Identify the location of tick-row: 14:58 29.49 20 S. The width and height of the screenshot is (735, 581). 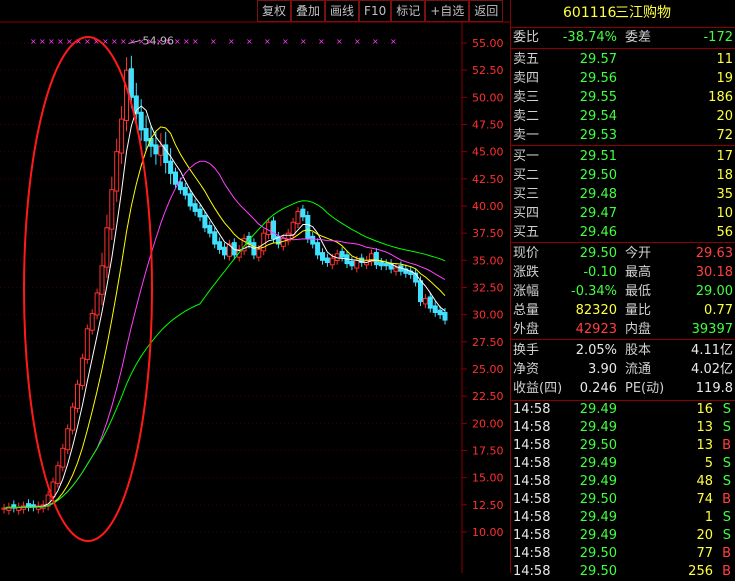
(623, 536).